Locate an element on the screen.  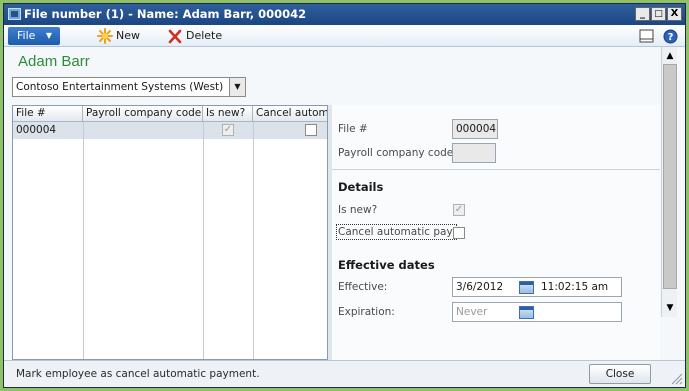
delete-button: Delete is located at coordinates (197, 36).